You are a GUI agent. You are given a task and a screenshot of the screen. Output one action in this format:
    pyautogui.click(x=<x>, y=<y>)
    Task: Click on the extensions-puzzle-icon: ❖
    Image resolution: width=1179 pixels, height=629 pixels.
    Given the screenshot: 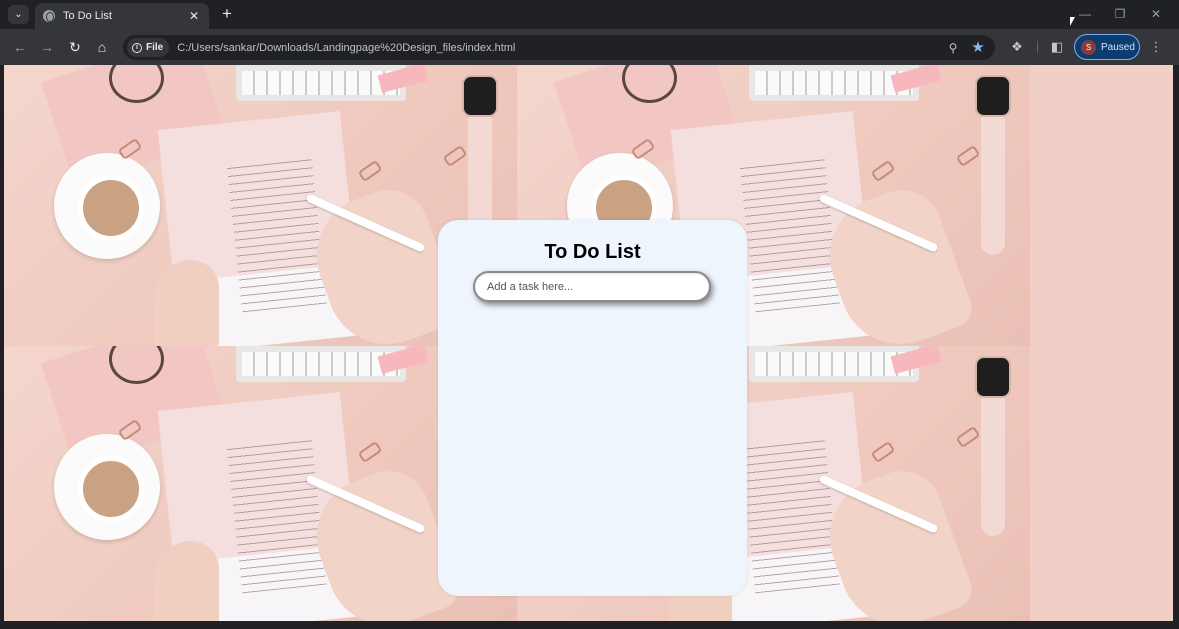 What is the action you would take?
    pyautogui.click(x=1017, y=47)
    